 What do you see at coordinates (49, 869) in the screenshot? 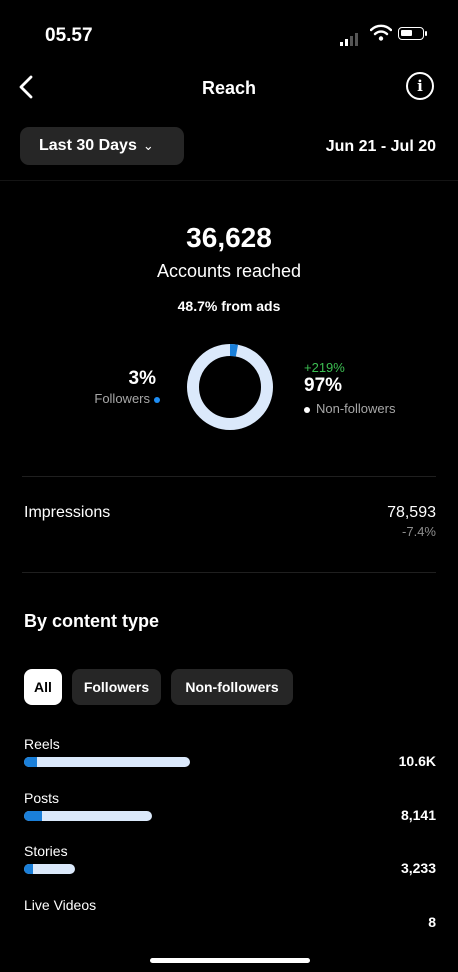
I see `content-bar-stories` at bounding box center [49, 869].